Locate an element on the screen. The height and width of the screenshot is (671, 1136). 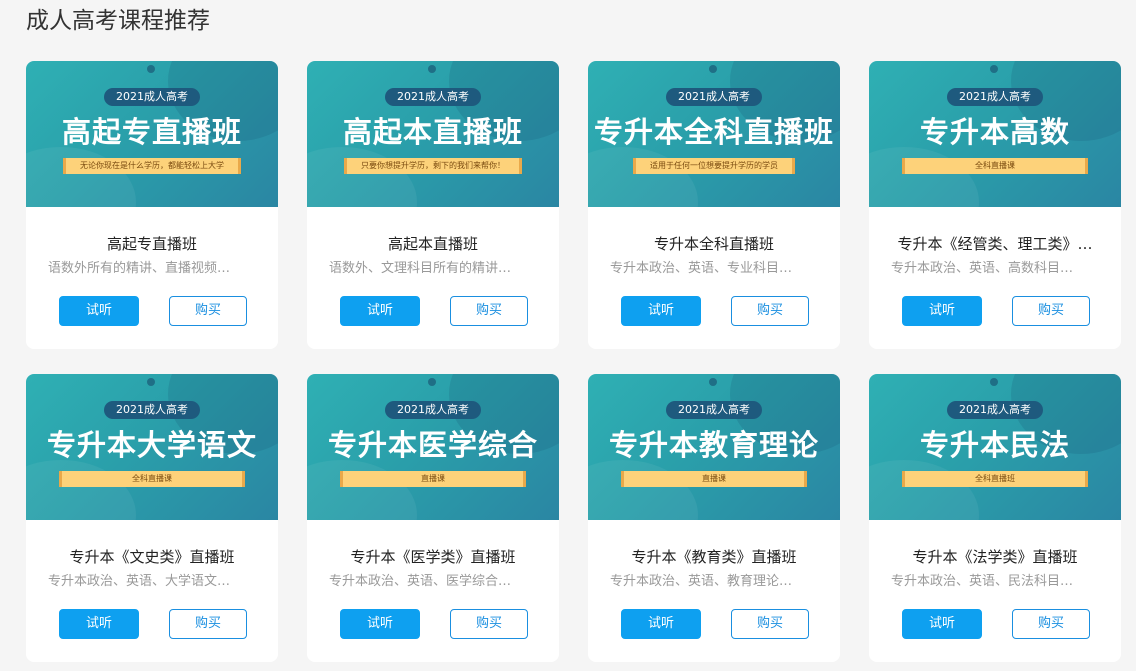
banner-ribbon: 只要你想提升学历，剩下的我们来帮你！ is located at coordinates (433, 166).